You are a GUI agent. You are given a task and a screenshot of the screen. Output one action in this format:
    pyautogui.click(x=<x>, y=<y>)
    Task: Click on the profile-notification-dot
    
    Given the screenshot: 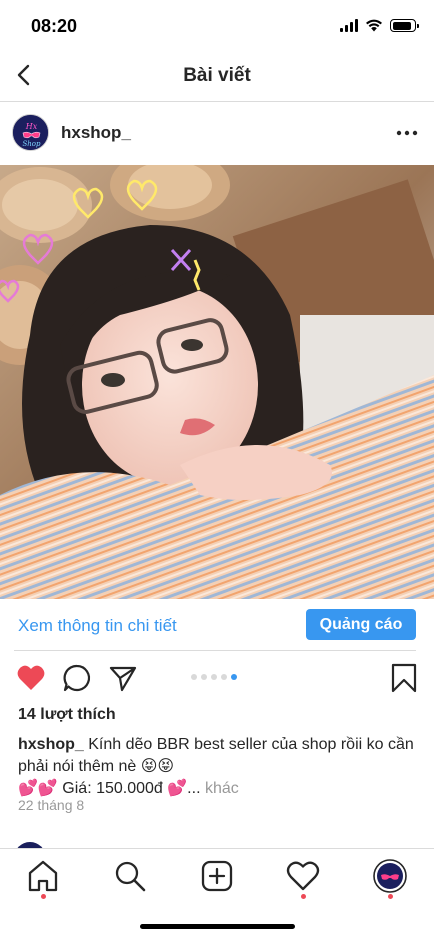 What is the action you would take?
    pyautogui.click(x=390, y=896)
    